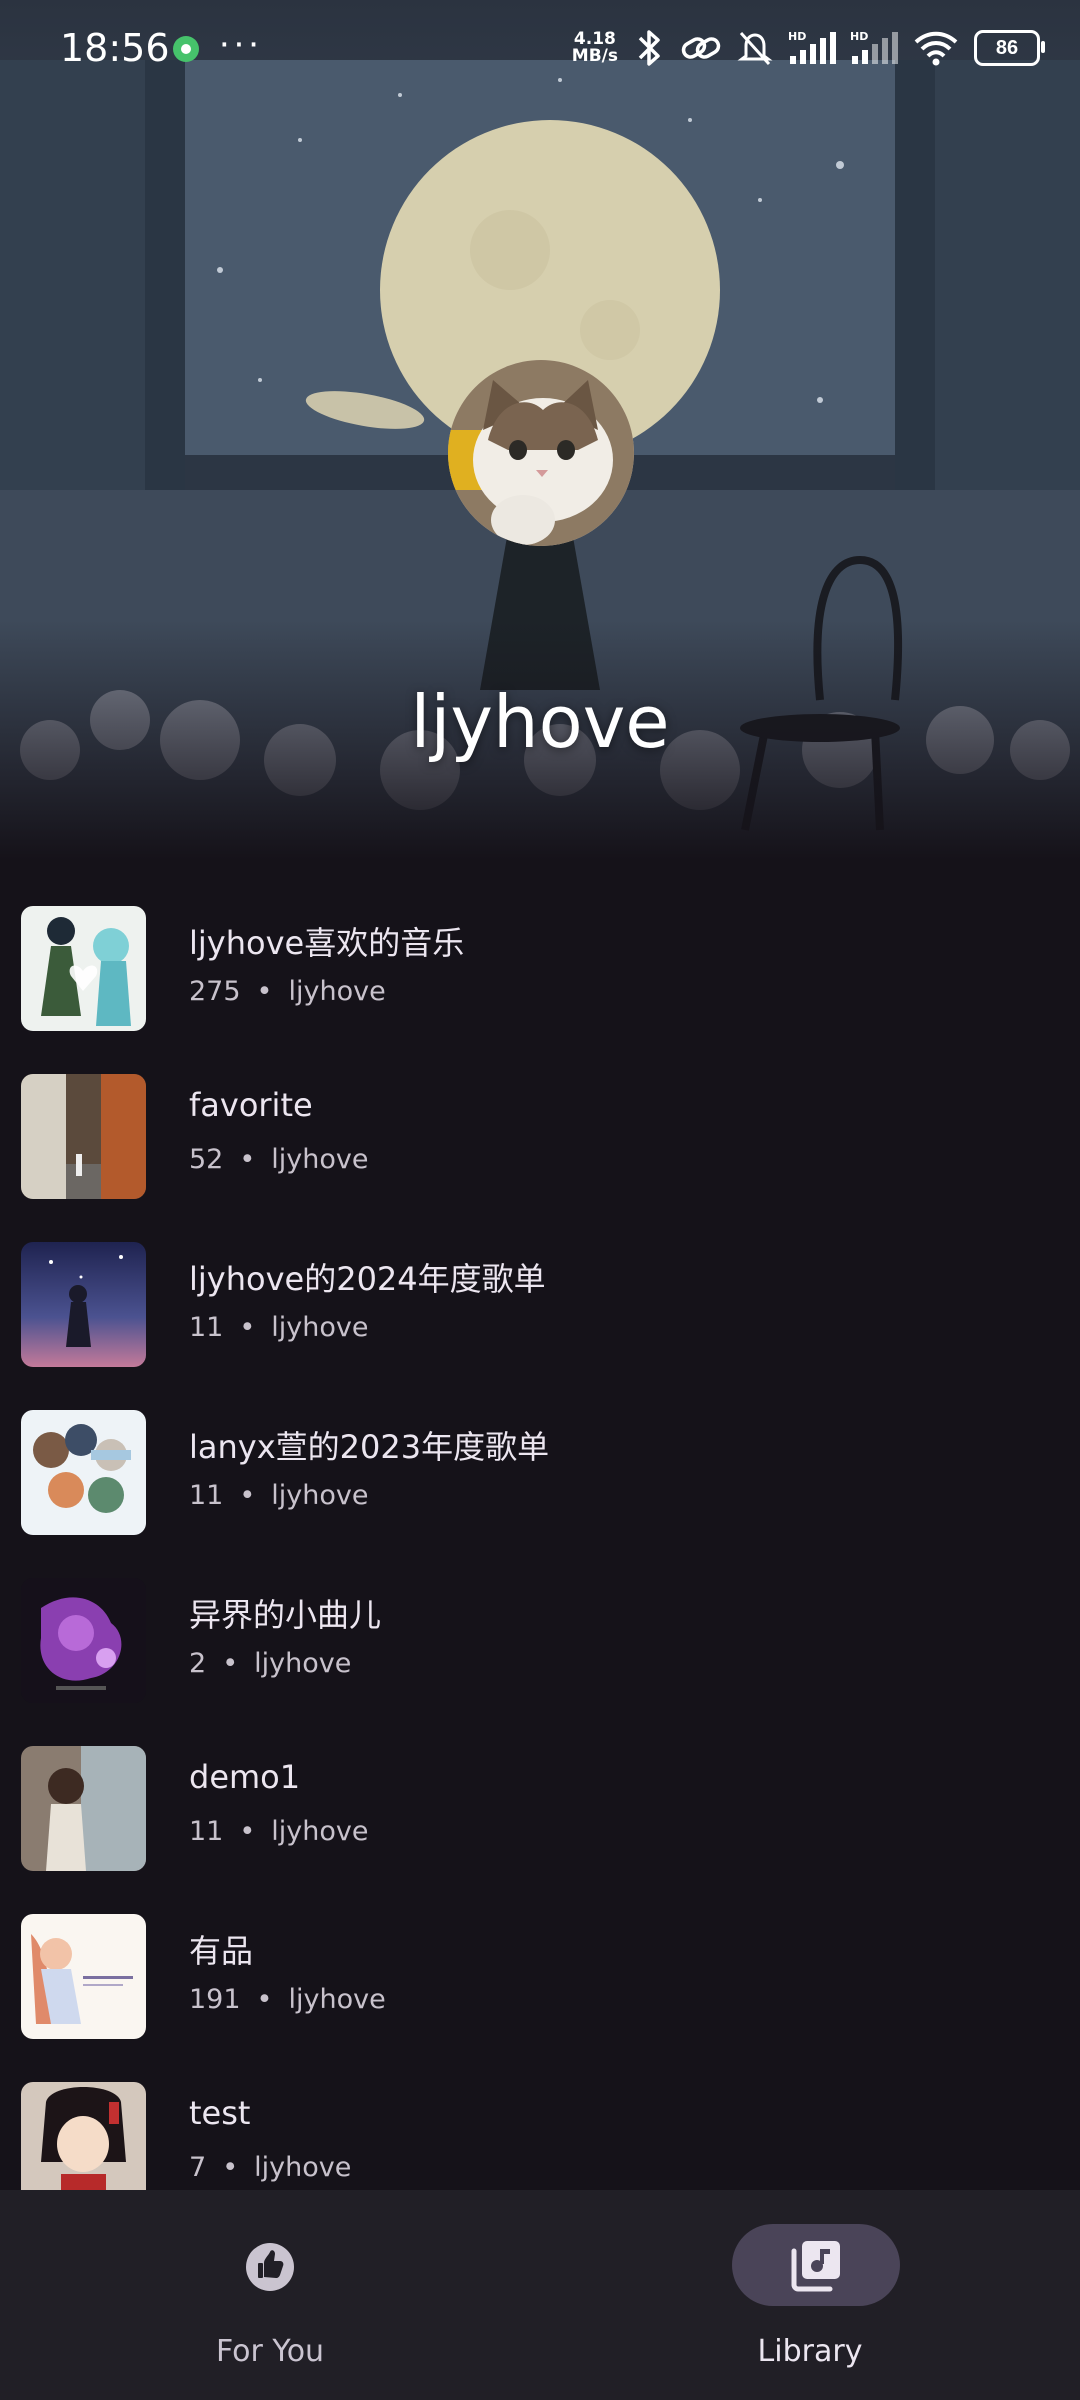 This screenshot has width=1080, height=2400. Describe the element at coordinates (287, 991) in the screenshot. I see `playlist-meta: 275 • ljyhove` at that location.